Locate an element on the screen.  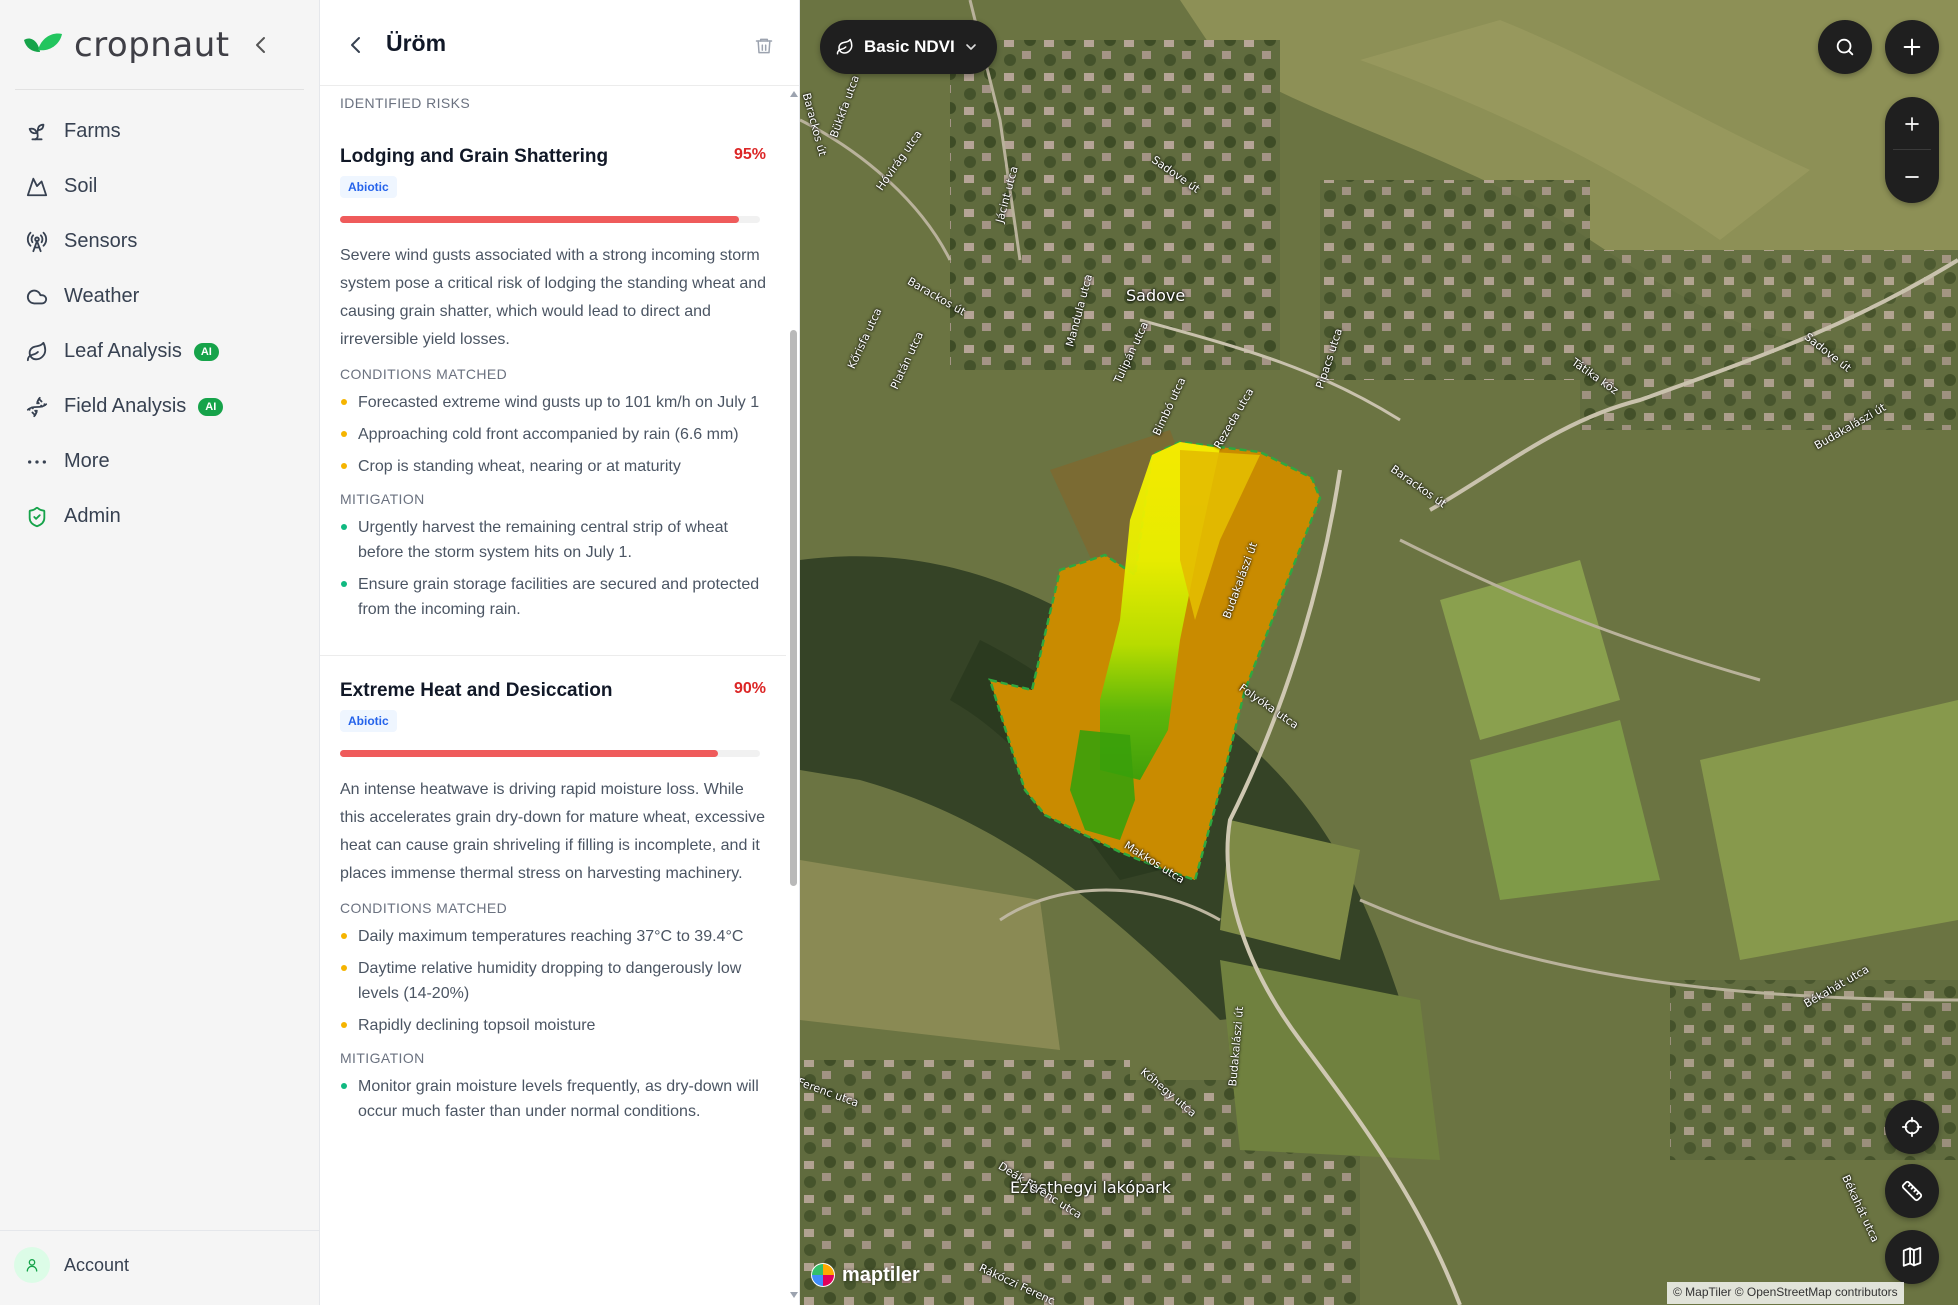
delete-button is located at coordinates (764, 46).